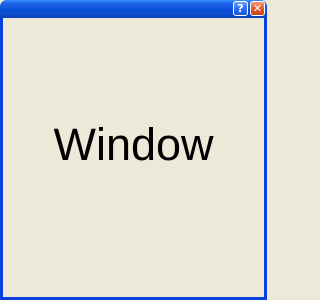 The height and width of the screenshot is (300, 320). Describe the element at coordinates (249, 8) in the screenshot. I see `title-bar-buttons: ? ✕` at that location.